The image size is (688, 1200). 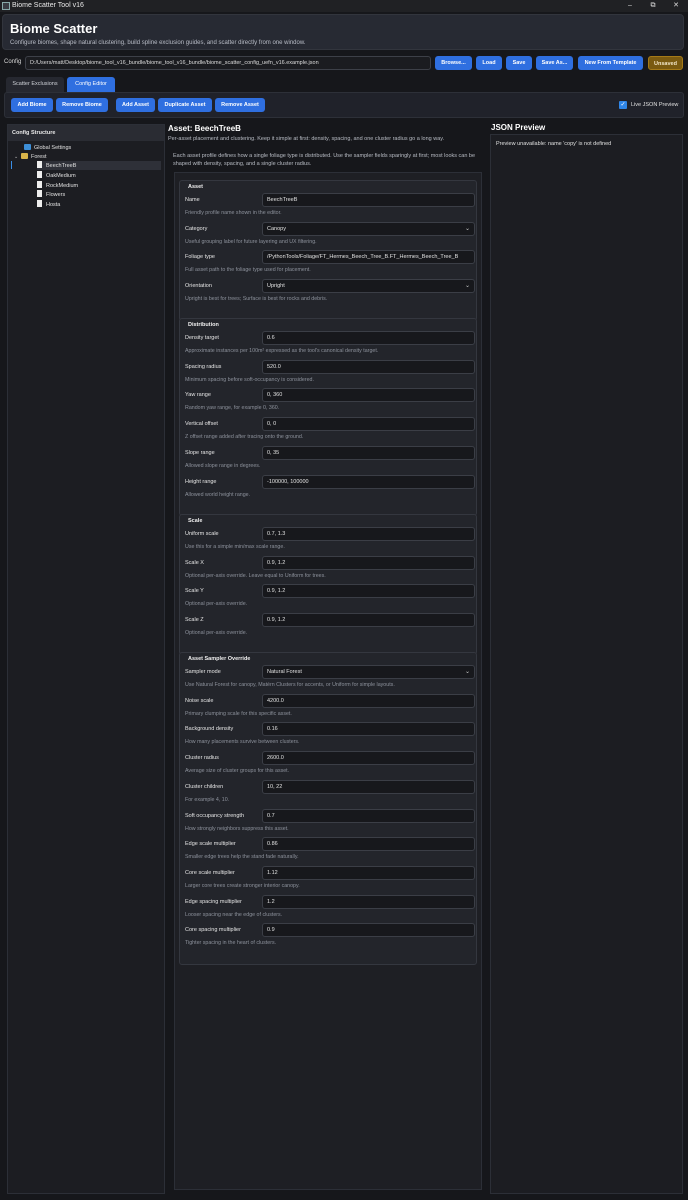 What do you see at coordinates (99, 165) in the screenshot?
I see `tree-item-asset: BeechTreeB` at bounding box center [99, 165].